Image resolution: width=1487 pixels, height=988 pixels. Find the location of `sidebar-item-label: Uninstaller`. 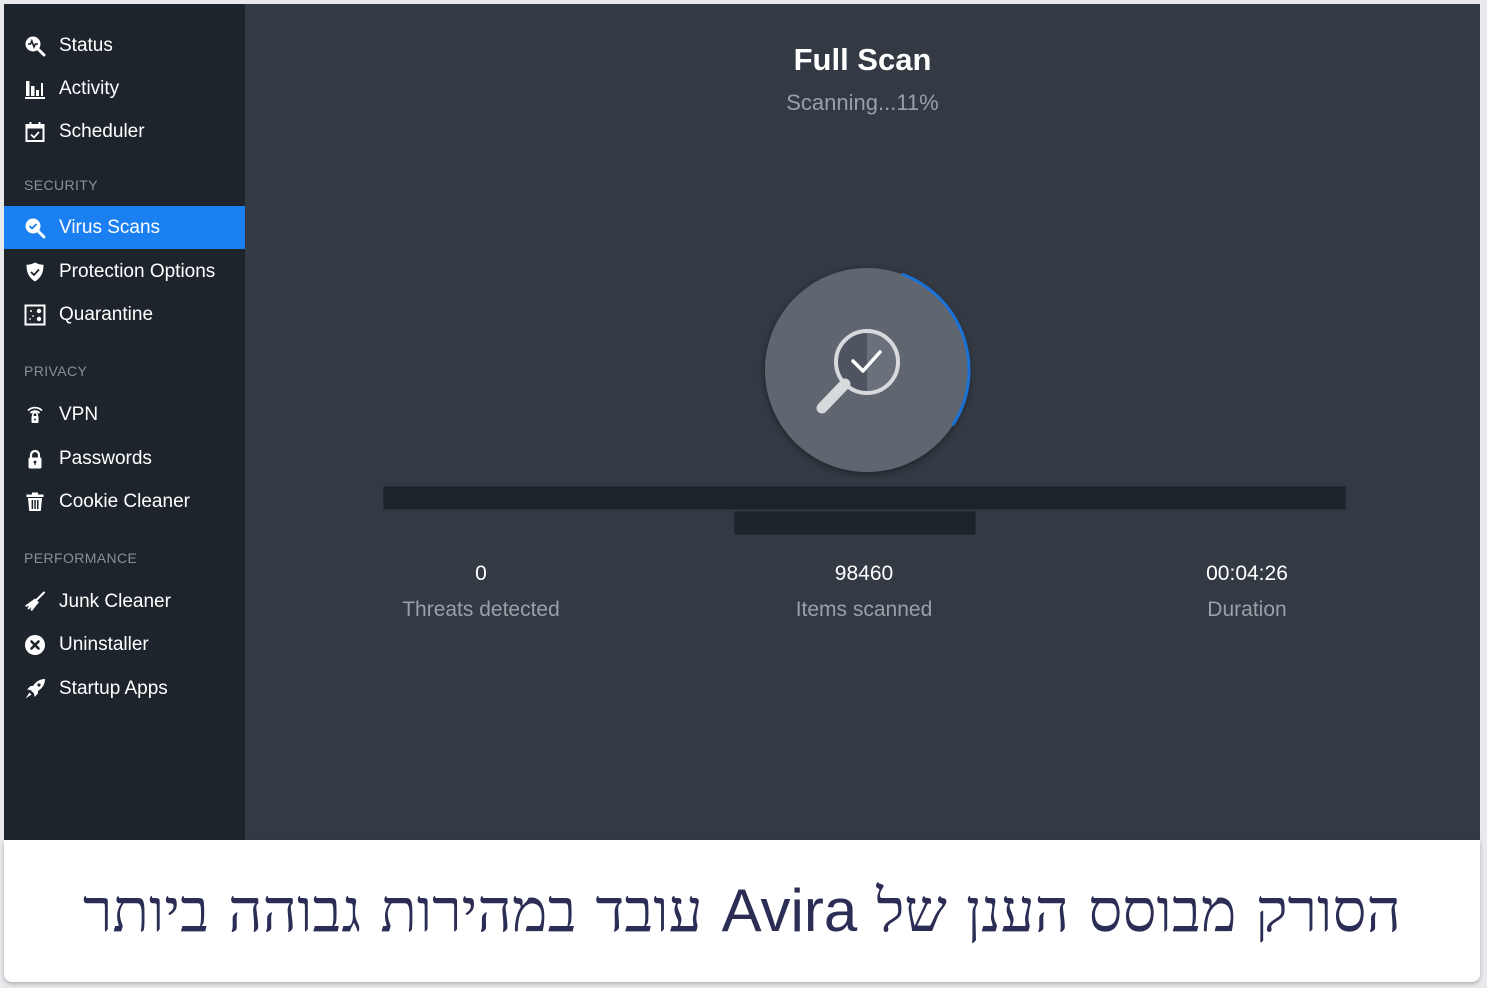

sidebar-item-label: Uninstaller is located at coordinates (104, 644).